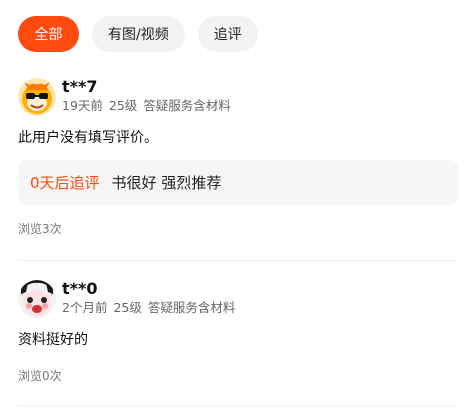  I want to click on review-header: t**7 19天前 25级 答疑服务含材料, so click(238, 98).